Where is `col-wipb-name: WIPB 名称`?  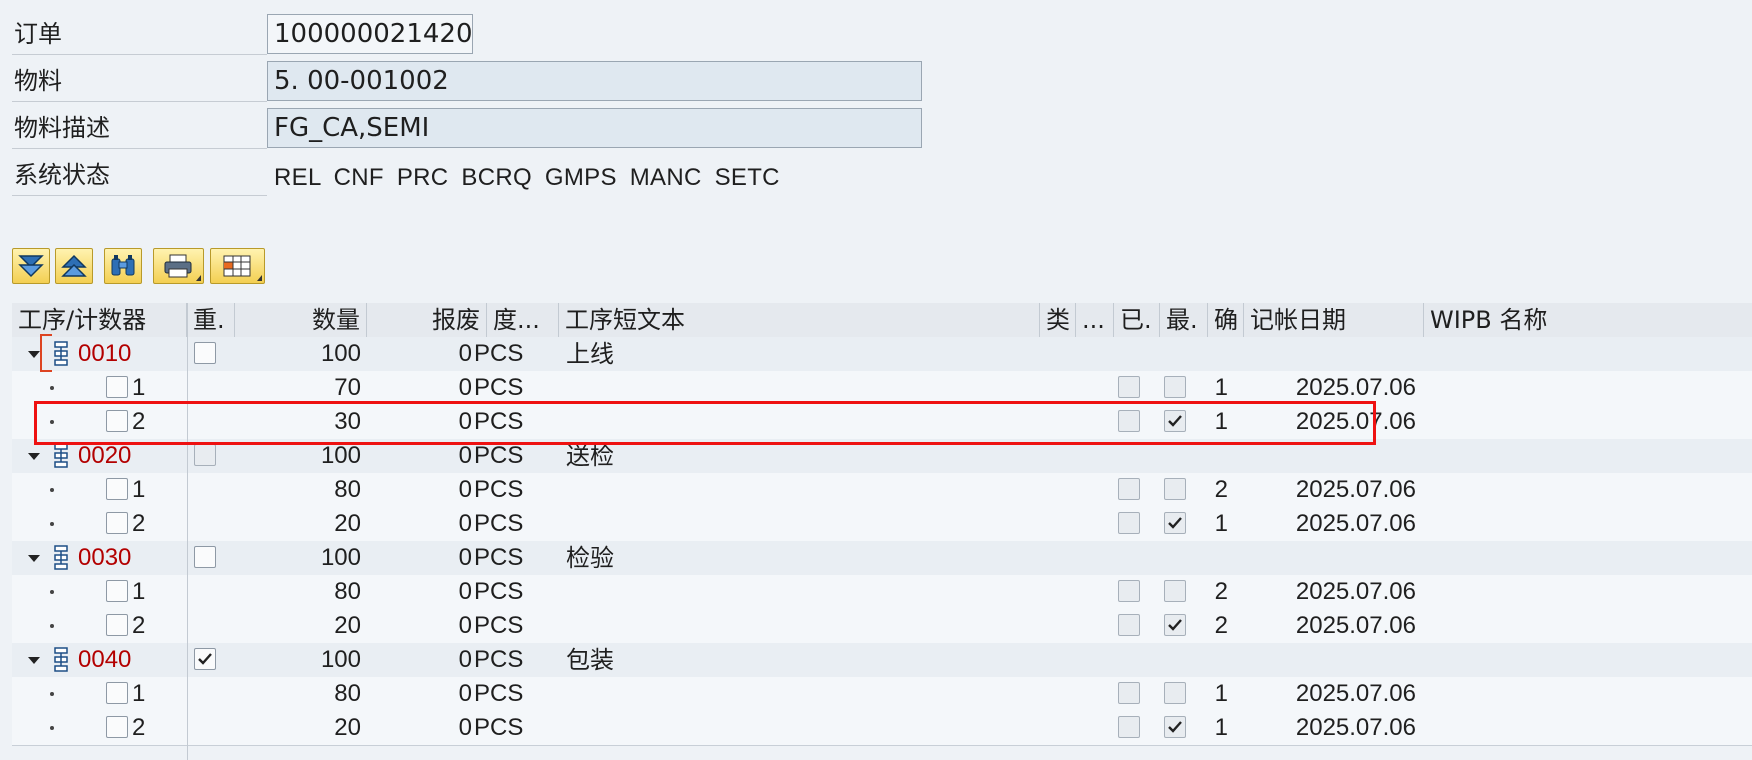
col-wipb-name: WIPB 名称 is located at coordinates (1588, 320).